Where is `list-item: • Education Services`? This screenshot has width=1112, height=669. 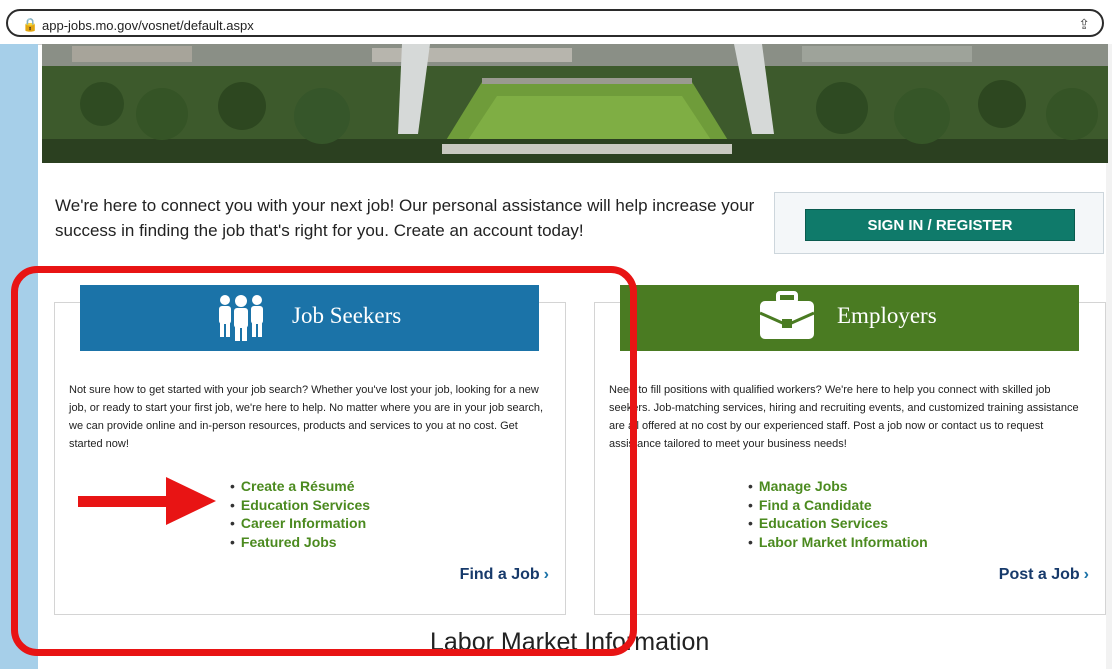 list-item: • Education Services is located at coordinates (838, 523).